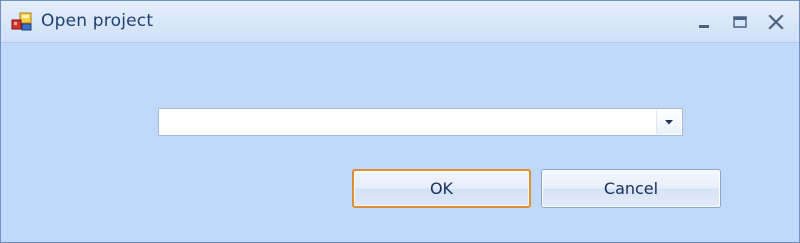 This screenshot has height=243, width=800. I want to click on project-select, so click(420, 122).